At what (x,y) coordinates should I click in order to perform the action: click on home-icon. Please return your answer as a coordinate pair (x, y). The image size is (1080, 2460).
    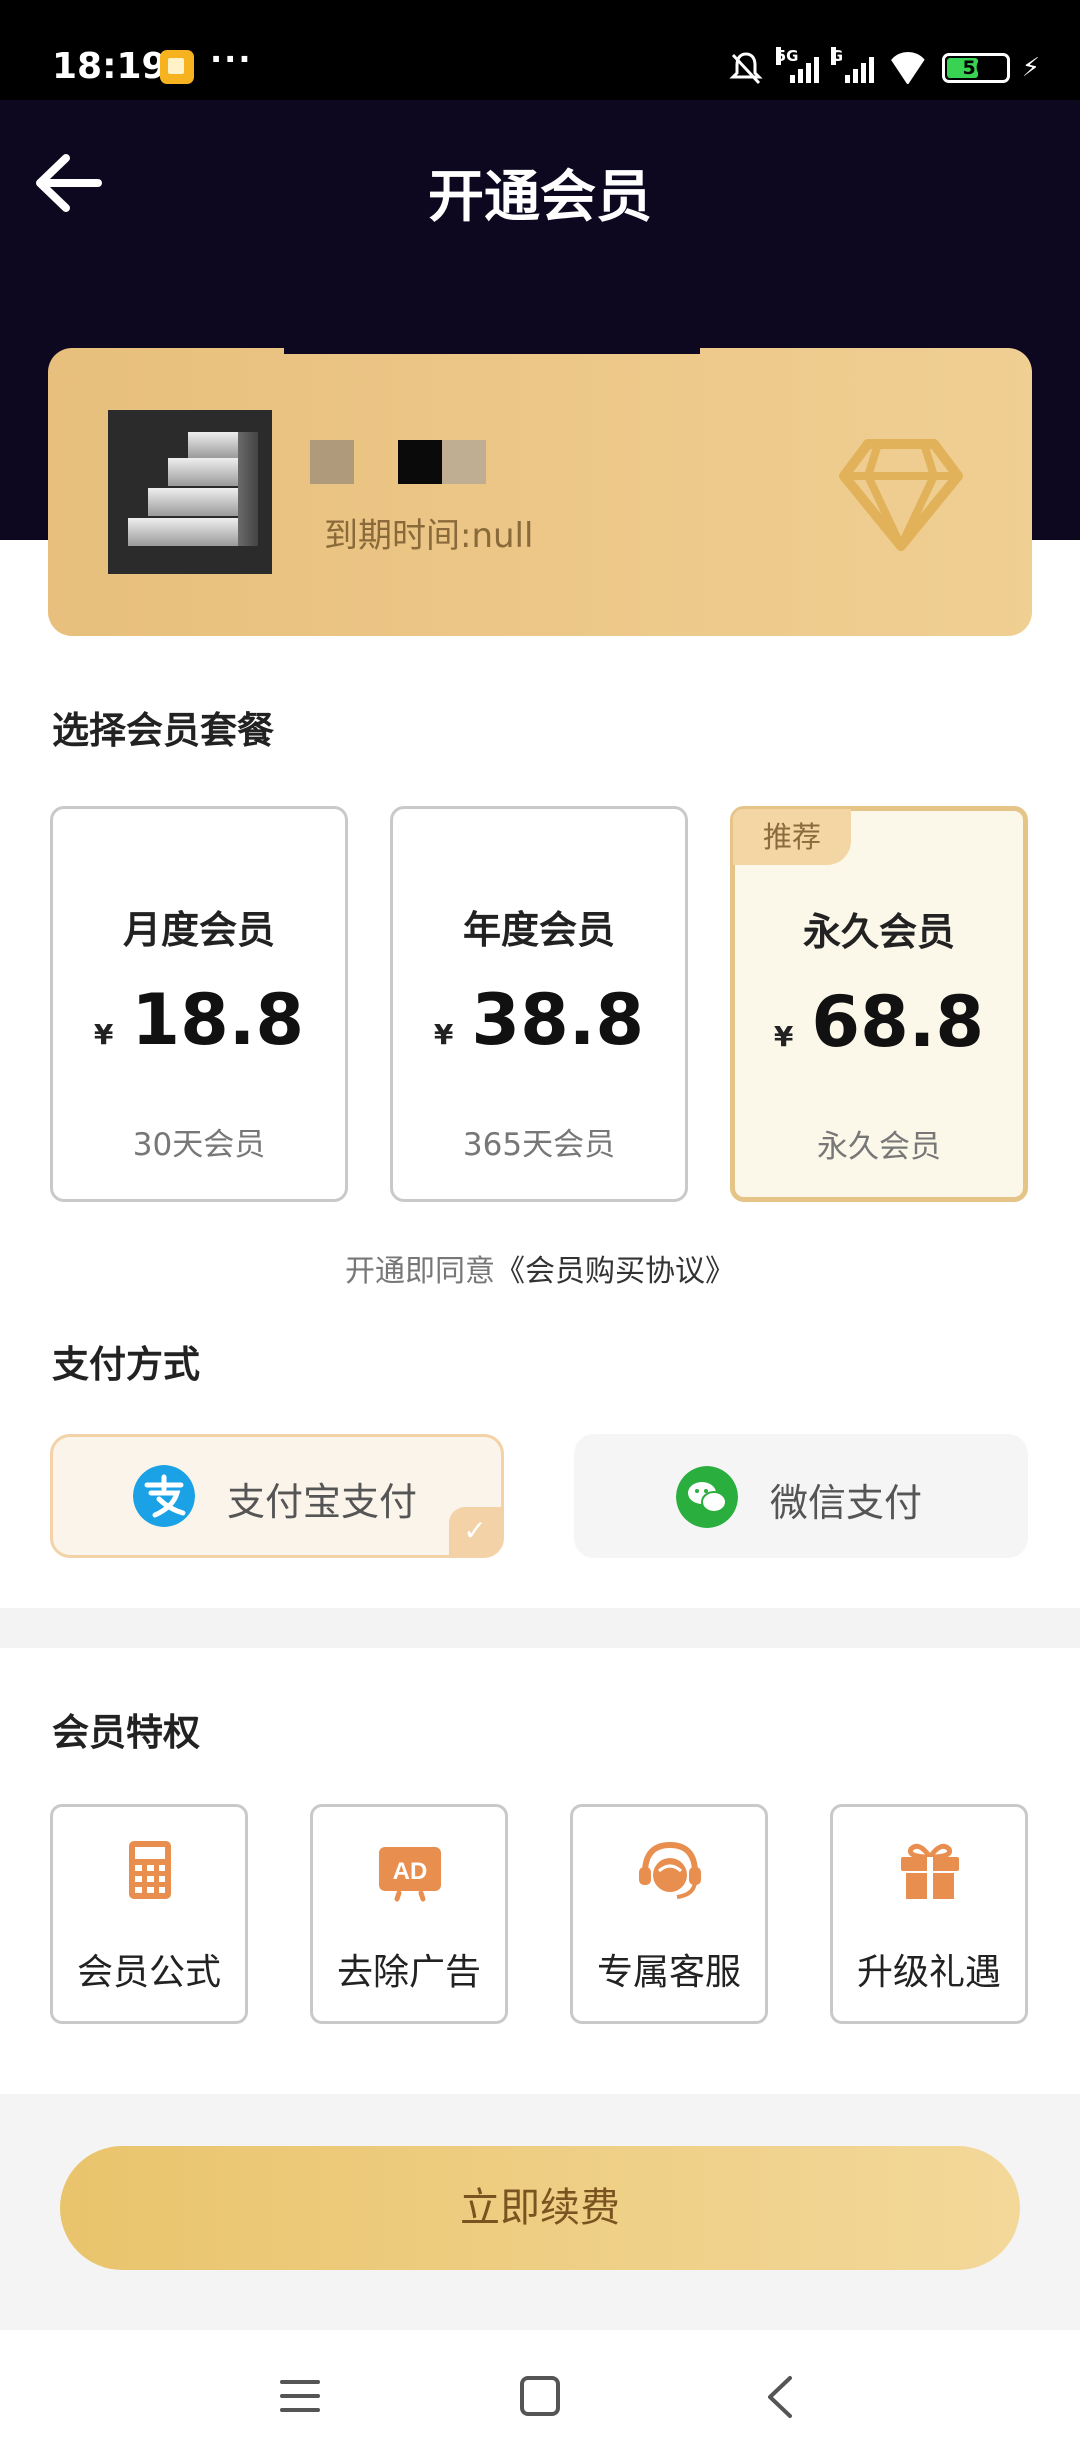
    Looking at the image, I should click on (540, 2396).